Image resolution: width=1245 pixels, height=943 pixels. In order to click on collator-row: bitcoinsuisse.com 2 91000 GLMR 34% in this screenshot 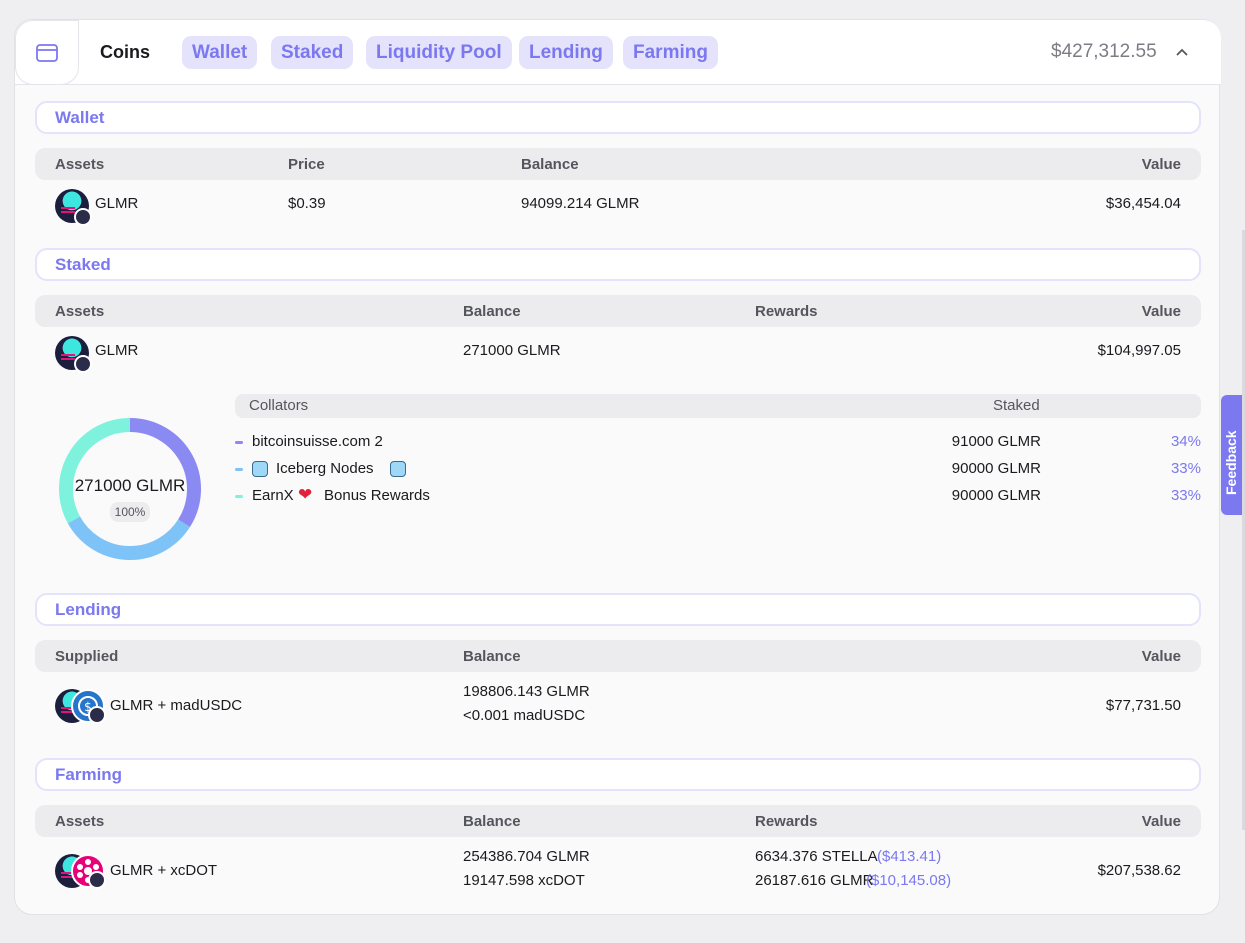, I will do `click(718, 442)`.